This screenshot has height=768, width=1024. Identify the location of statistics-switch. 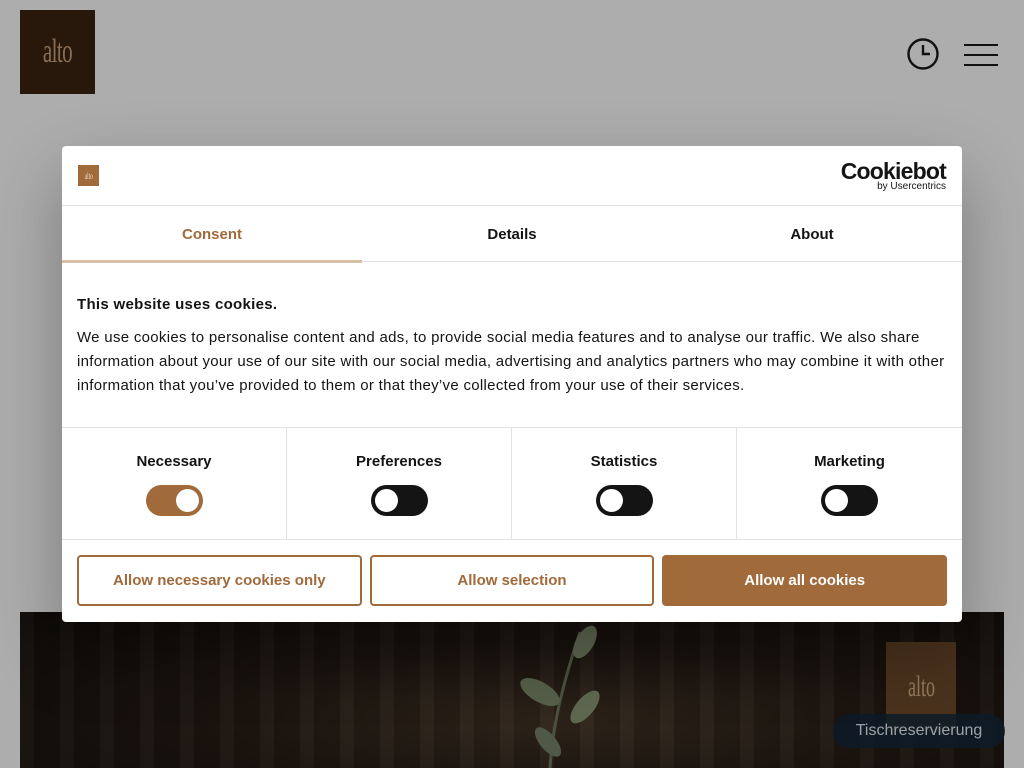
(624, 500).